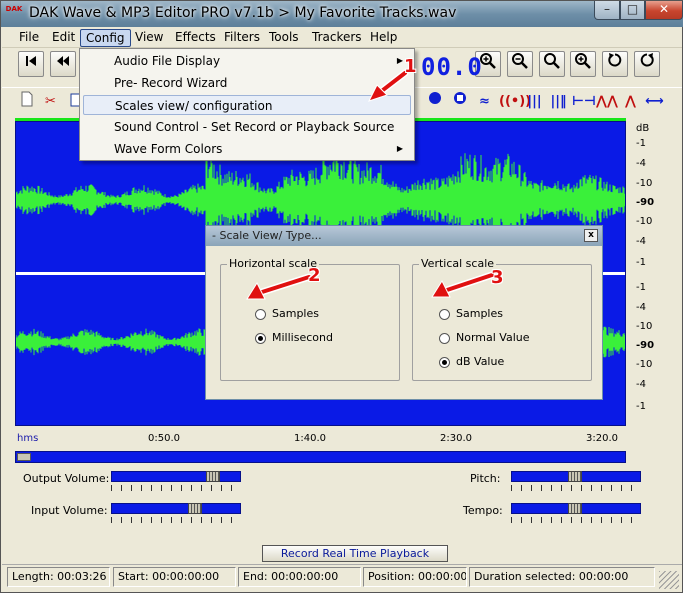  I want to click on vertical-samples-radio: Samples, so click(471, 313).